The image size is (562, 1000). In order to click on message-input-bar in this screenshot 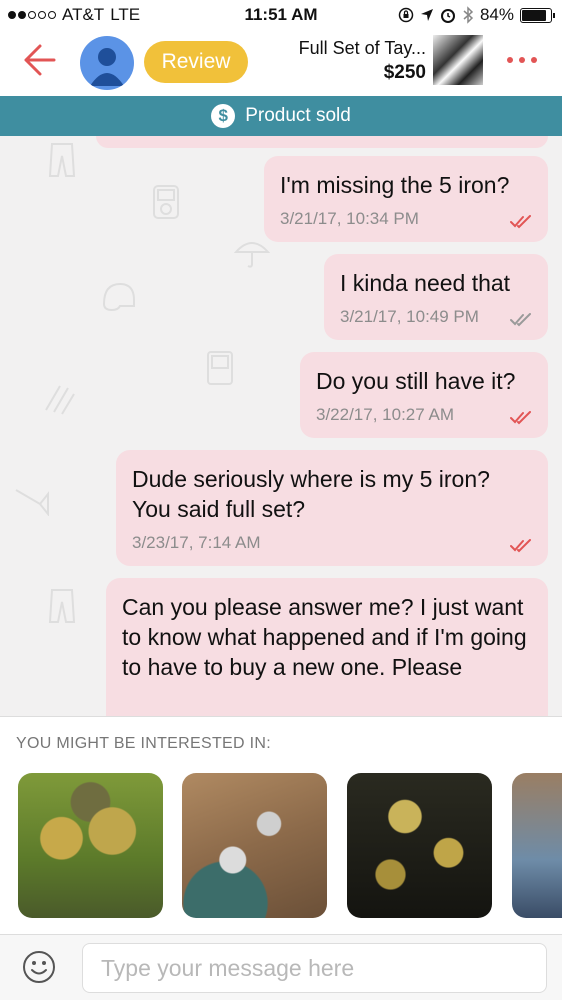, I will do `click(281, 967)`.